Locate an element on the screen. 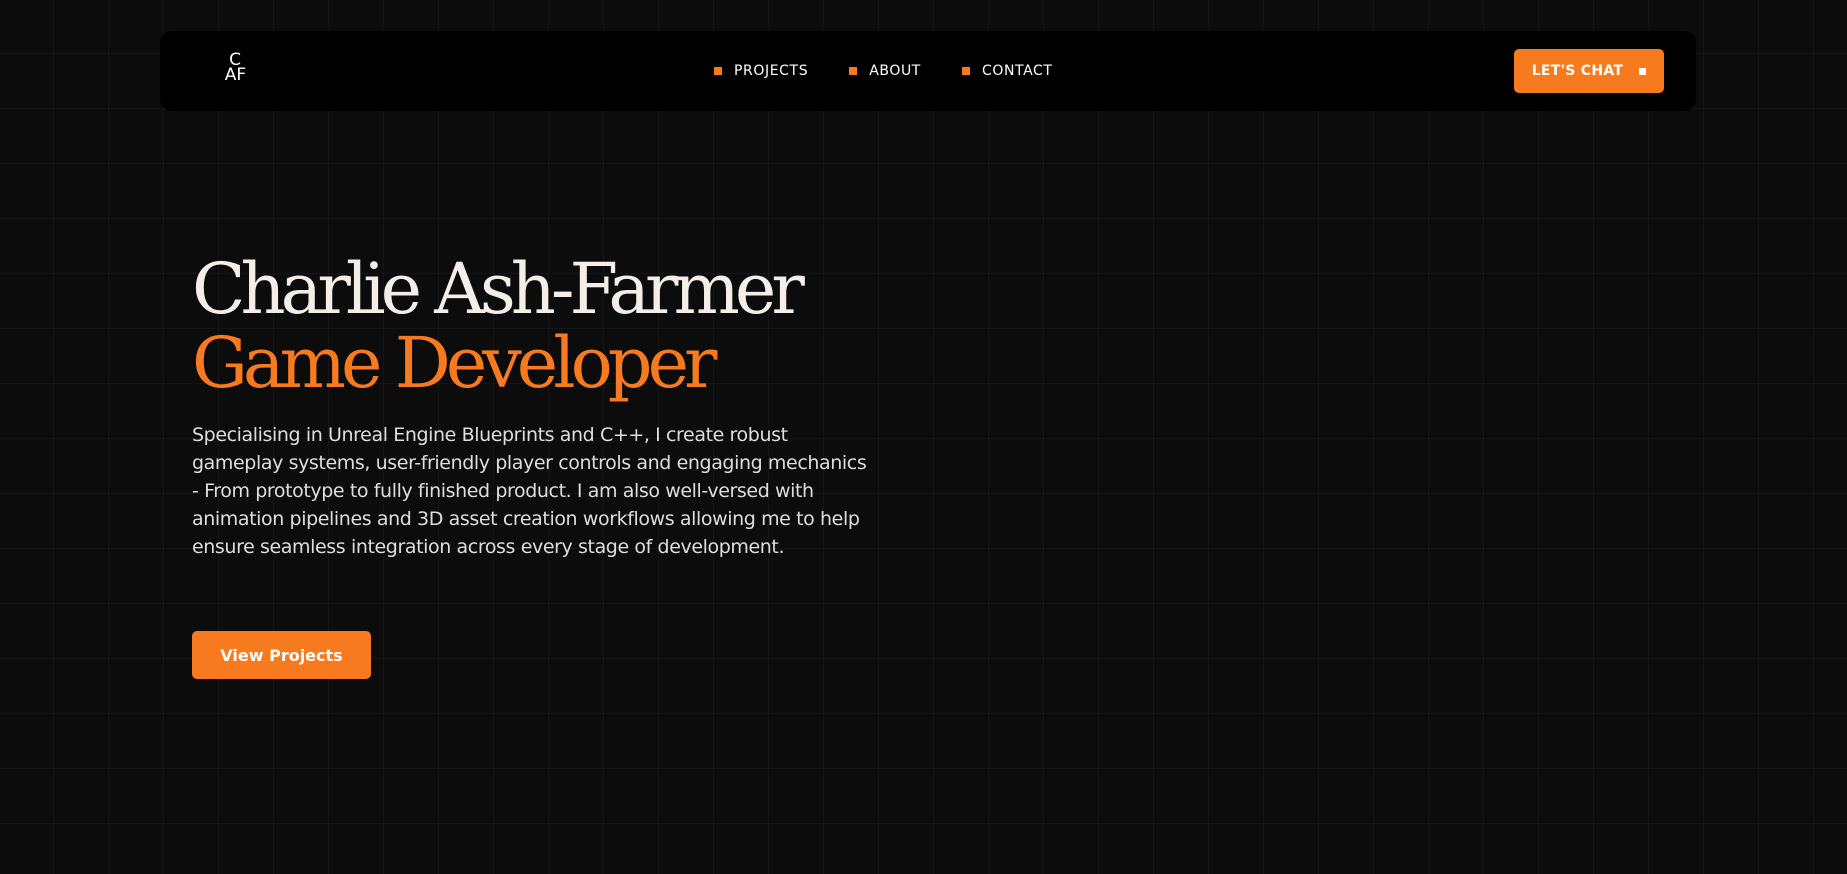  nav-item-contact: CONTACT is located at coordinates (1007, 71).